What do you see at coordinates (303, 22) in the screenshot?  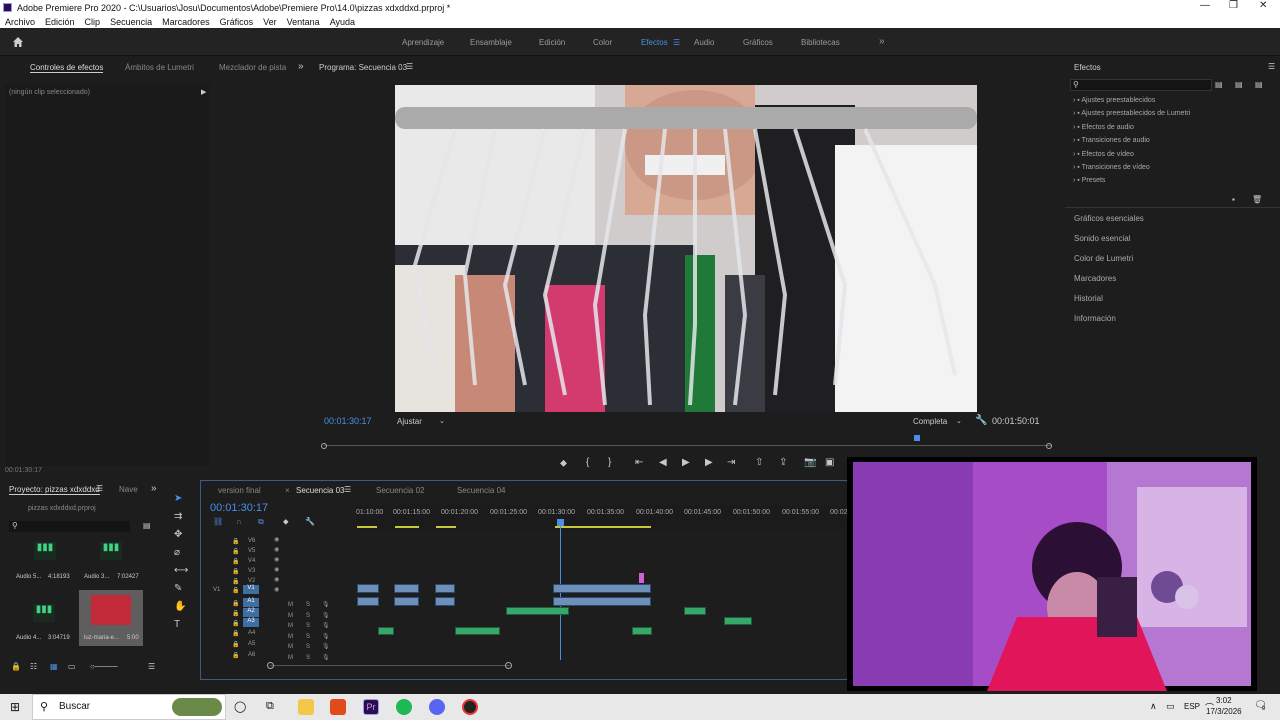 I see `menu-ventana: Ventana` at bounding box center [303, 22].